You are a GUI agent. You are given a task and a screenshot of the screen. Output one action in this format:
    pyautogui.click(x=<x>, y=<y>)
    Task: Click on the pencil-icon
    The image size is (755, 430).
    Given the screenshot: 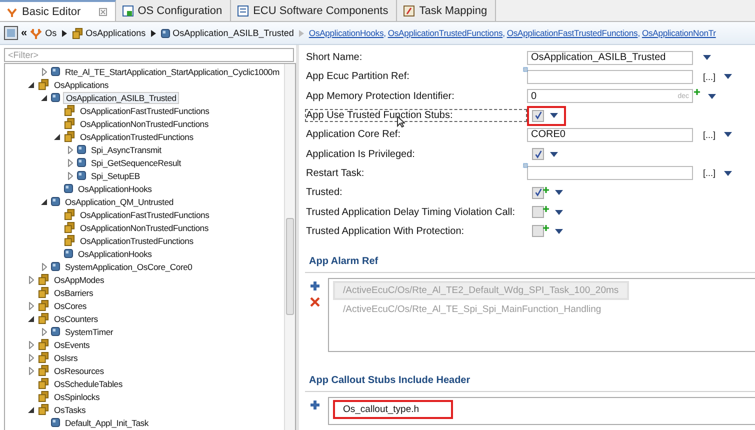 What is the action you would take?
    pyautogui.click(x=409, y=10)
    